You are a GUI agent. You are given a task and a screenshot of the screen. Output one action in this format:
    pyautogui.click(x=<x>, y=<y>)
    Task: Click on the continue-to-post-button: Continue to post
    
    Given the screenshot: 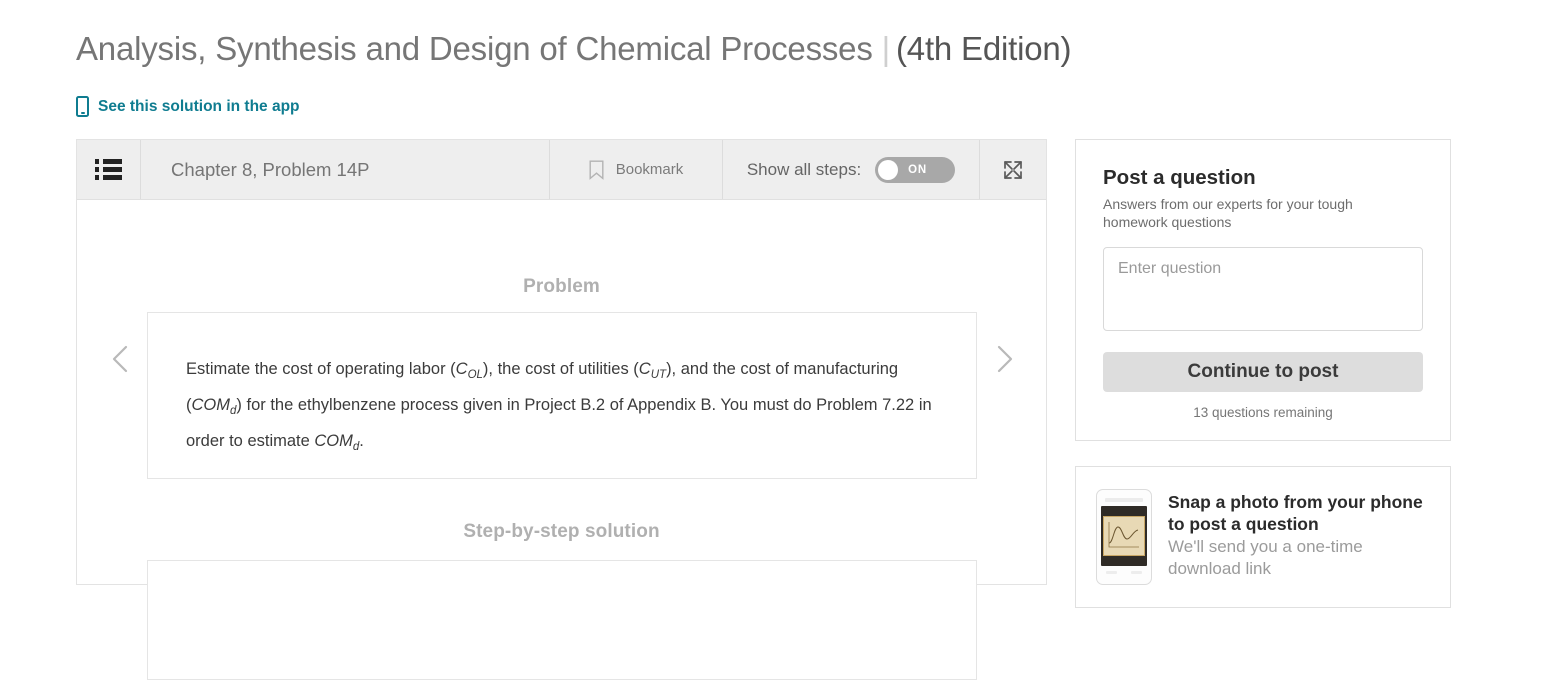 What is the action you would take?
    pyautogui.click(x=1263, y=372)
    